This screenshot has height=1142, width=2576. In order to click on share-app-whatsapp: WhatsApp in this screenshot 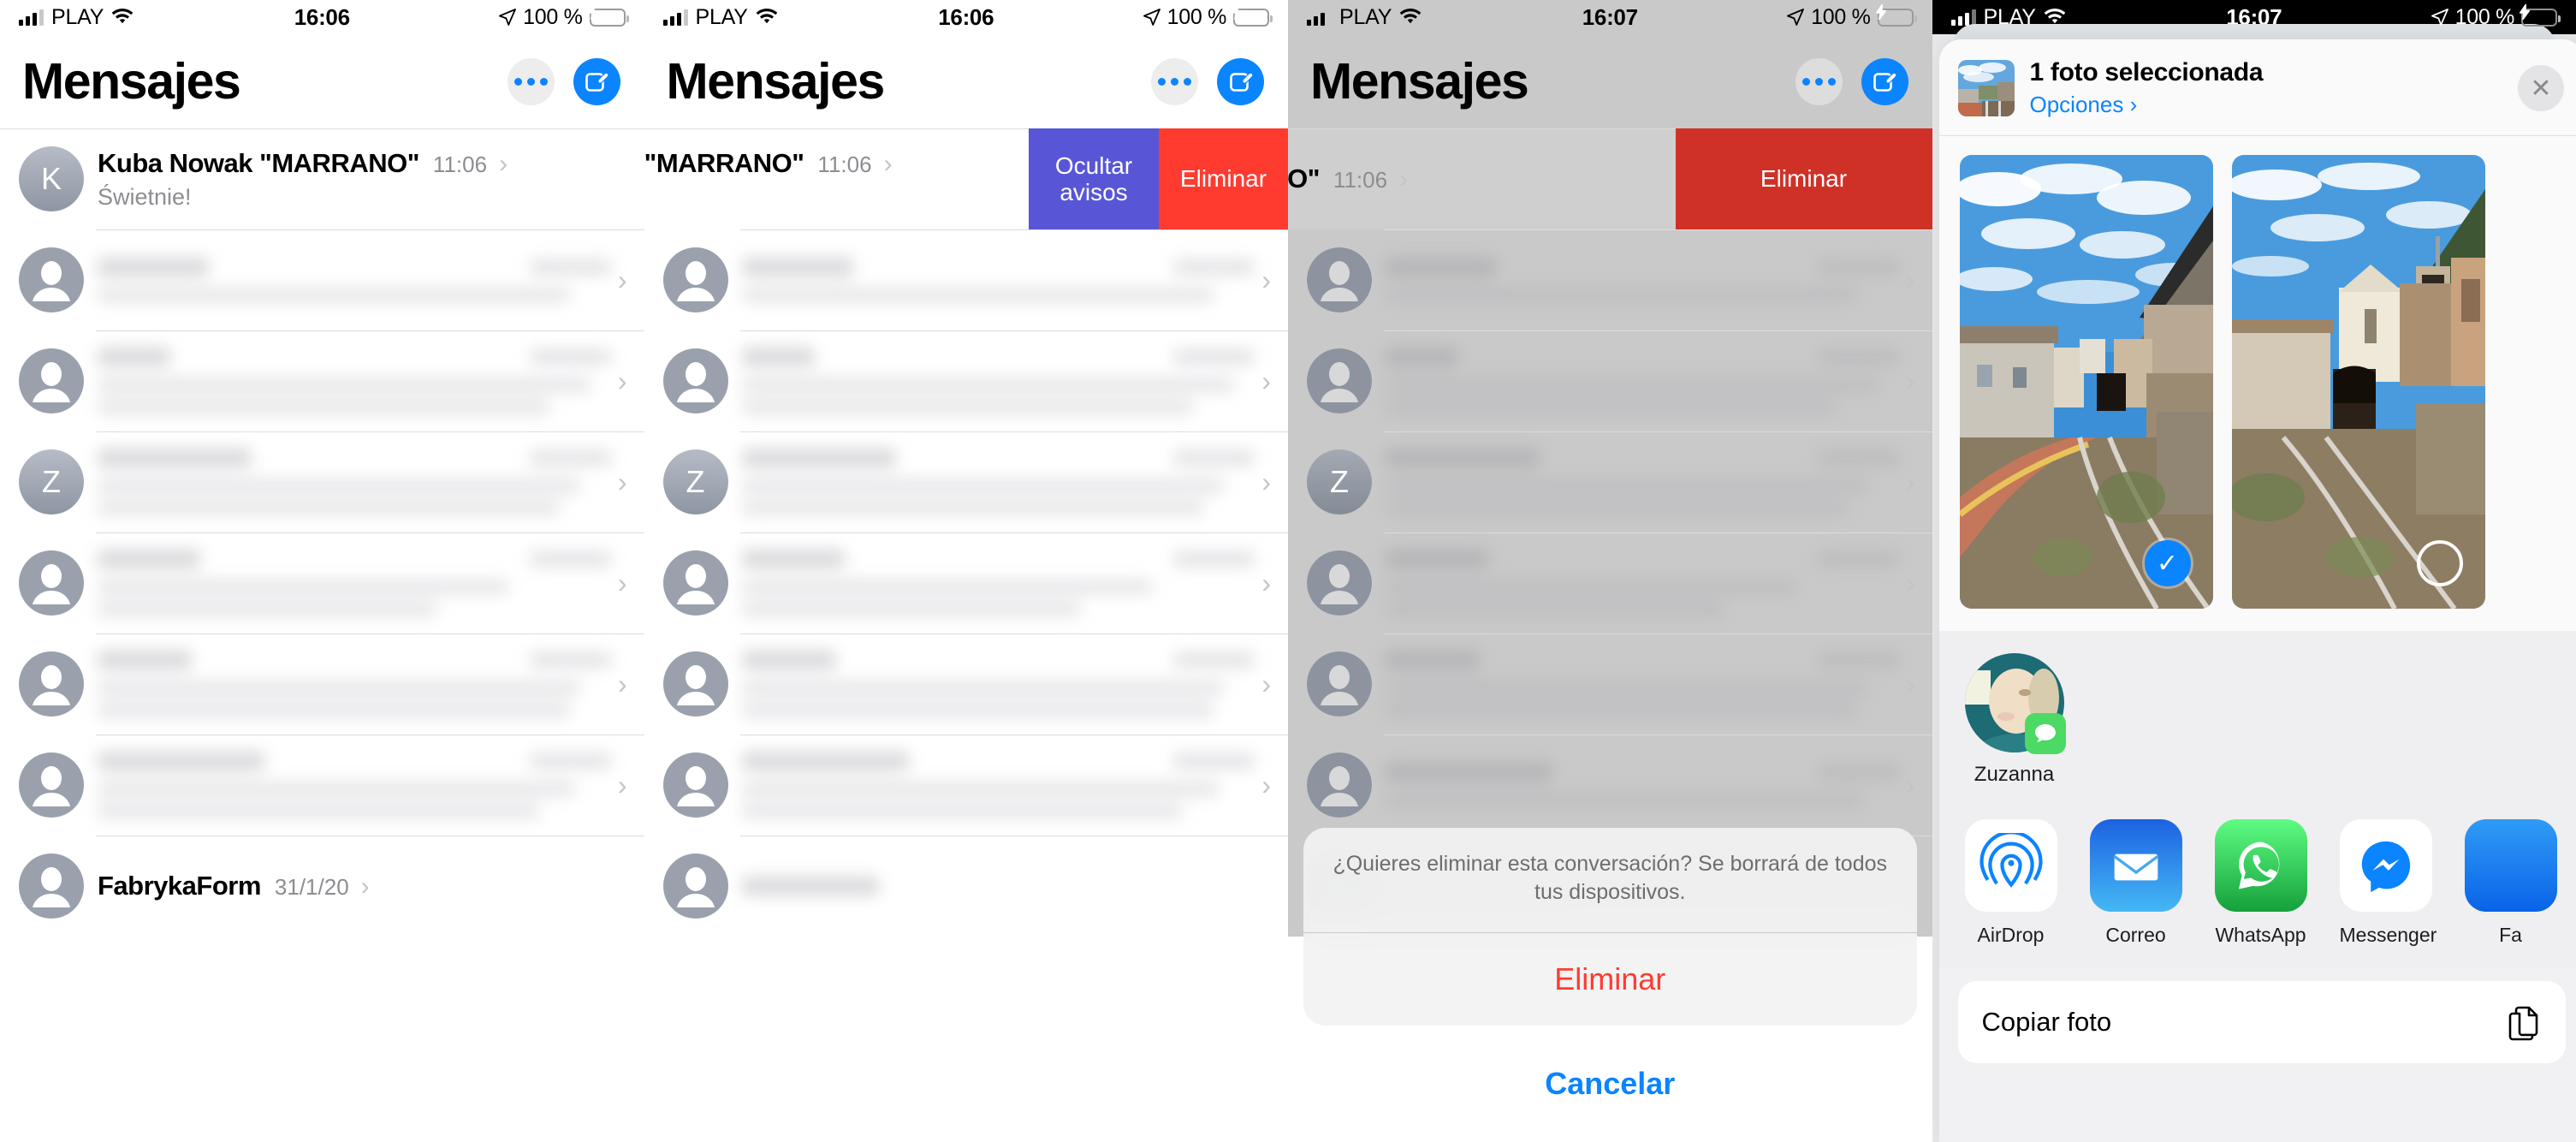, I will do `click(2260, 883)`.